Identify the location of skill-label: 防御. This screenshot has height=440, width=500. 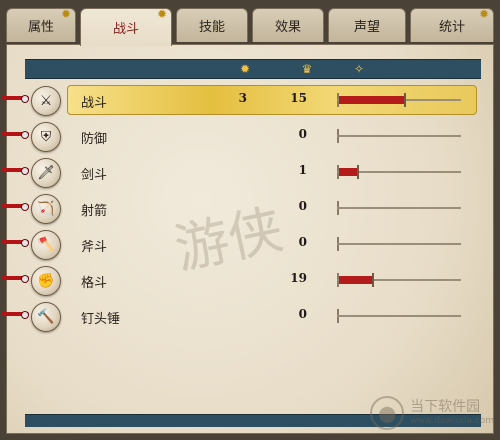
(94, 139).